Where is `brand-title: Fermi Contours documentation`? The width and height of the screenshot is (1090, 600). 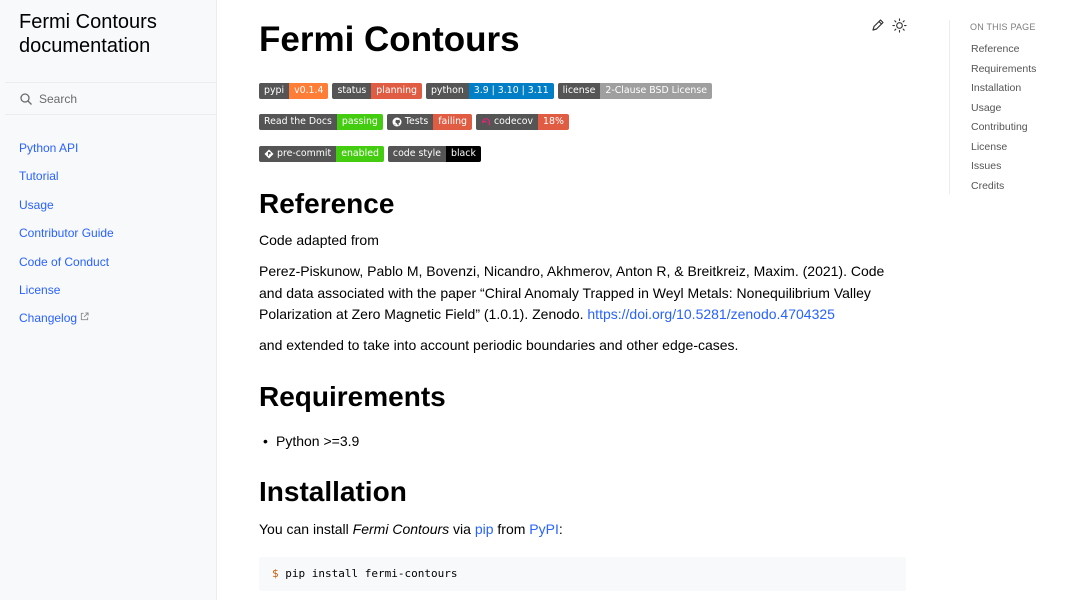 brand-title: Fermi Contours documentation is located at coordinates (104, 34).